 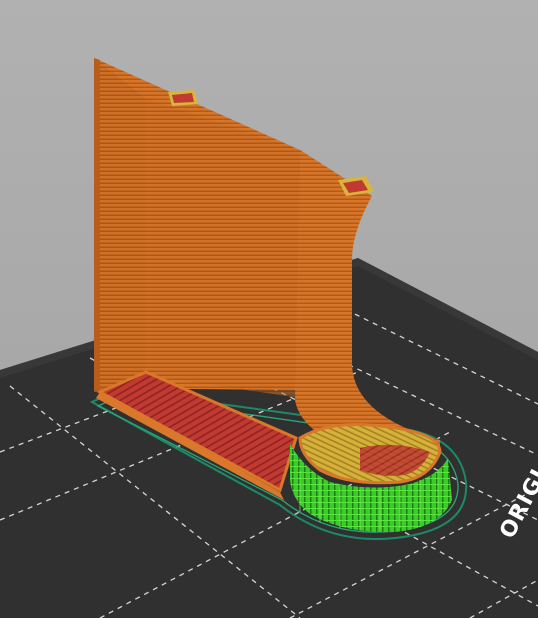 What do you see at coordinates (183, 98) in the screenshot?
I see `top-tab-left` at bounding box center [183, 98].